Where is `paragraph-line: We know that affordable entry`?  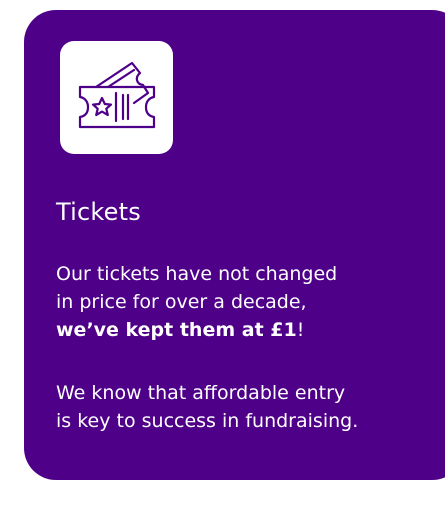 paragraph-line: We know that affordable entry is located at coordinates (201, 393).